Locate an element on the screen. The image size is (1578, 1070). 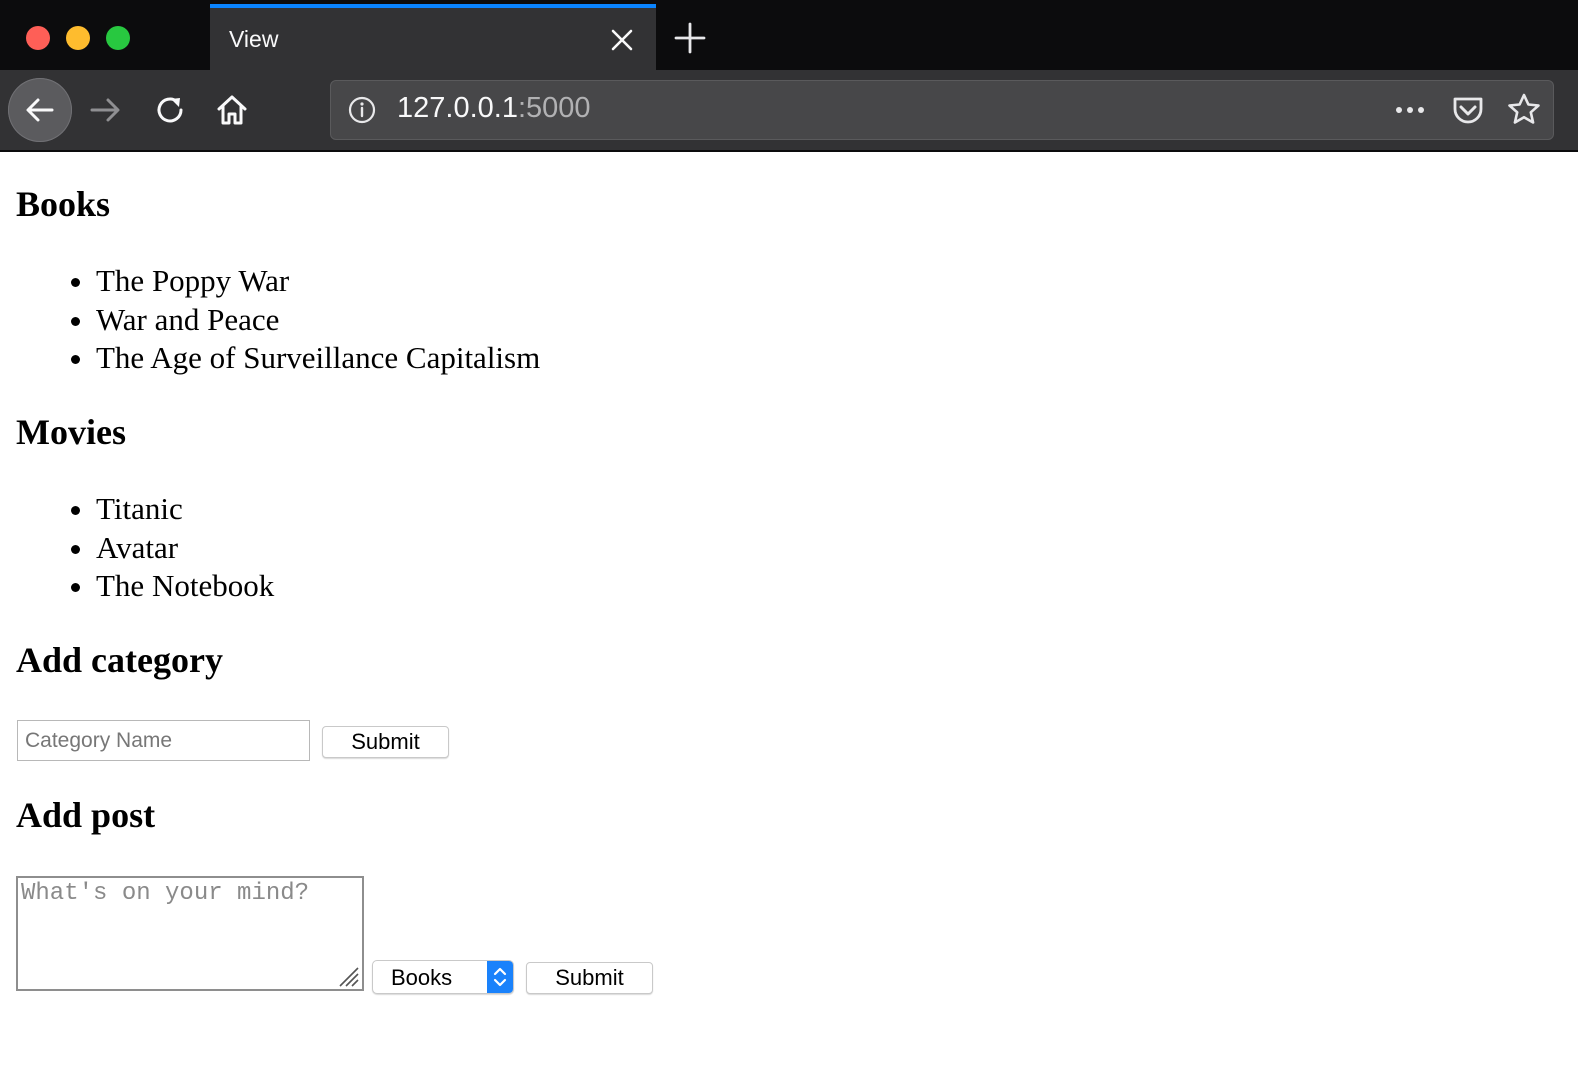
reload-button is located at coordinates (170, 110).